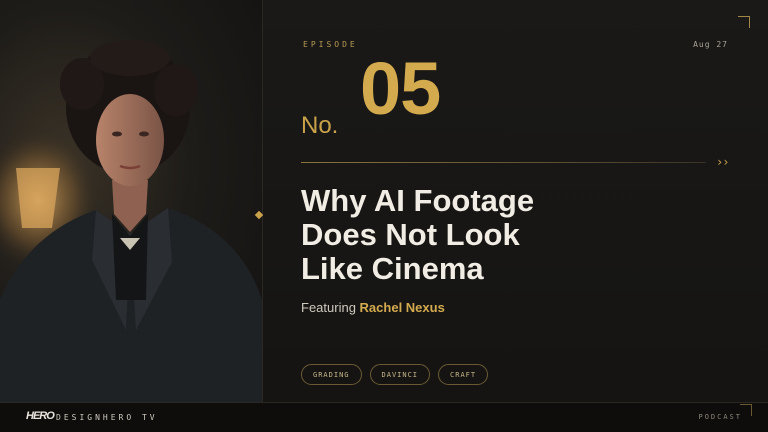  What do you see at coordinates (392, 268) in the screenshot?
I see `title-line: Like Cinema` at bounding box center [392, 268].